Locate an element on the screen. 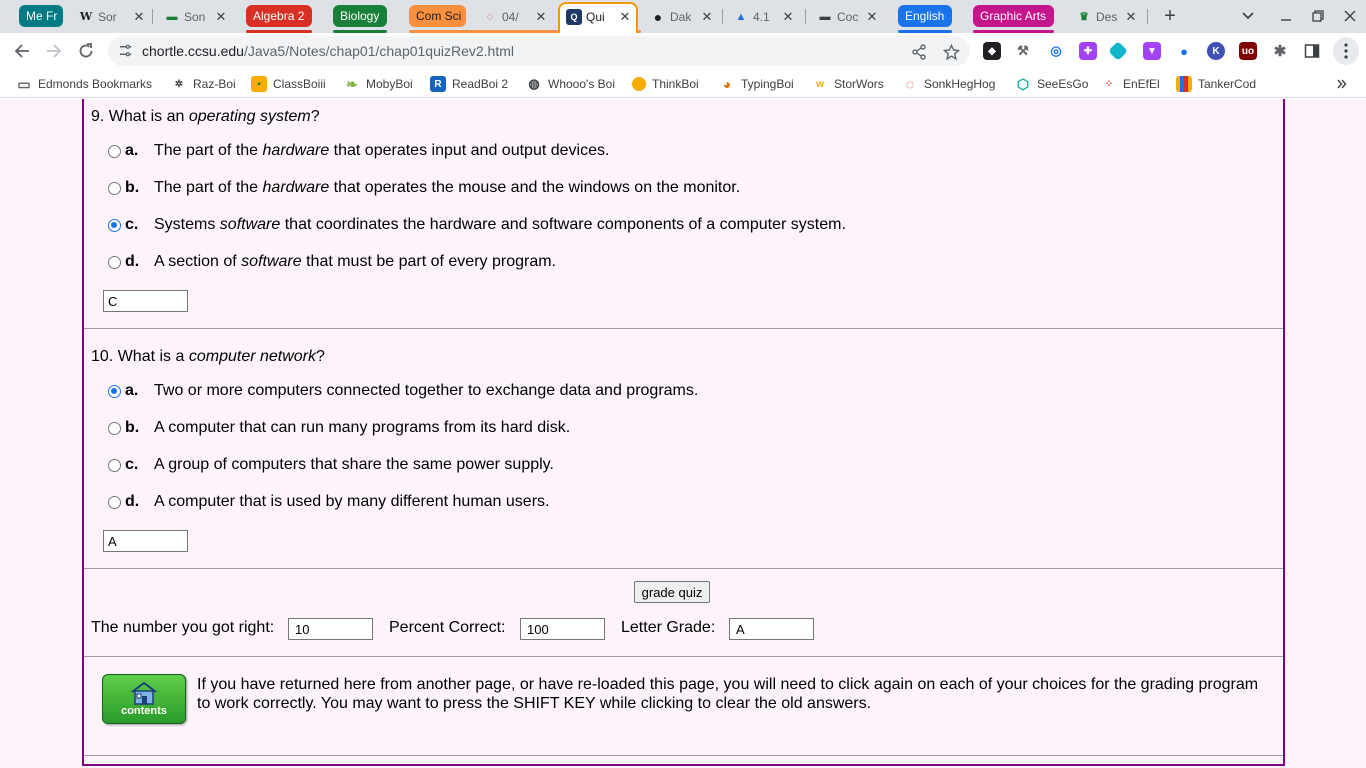  contents-button: contents is located at coordinates (144, 699).